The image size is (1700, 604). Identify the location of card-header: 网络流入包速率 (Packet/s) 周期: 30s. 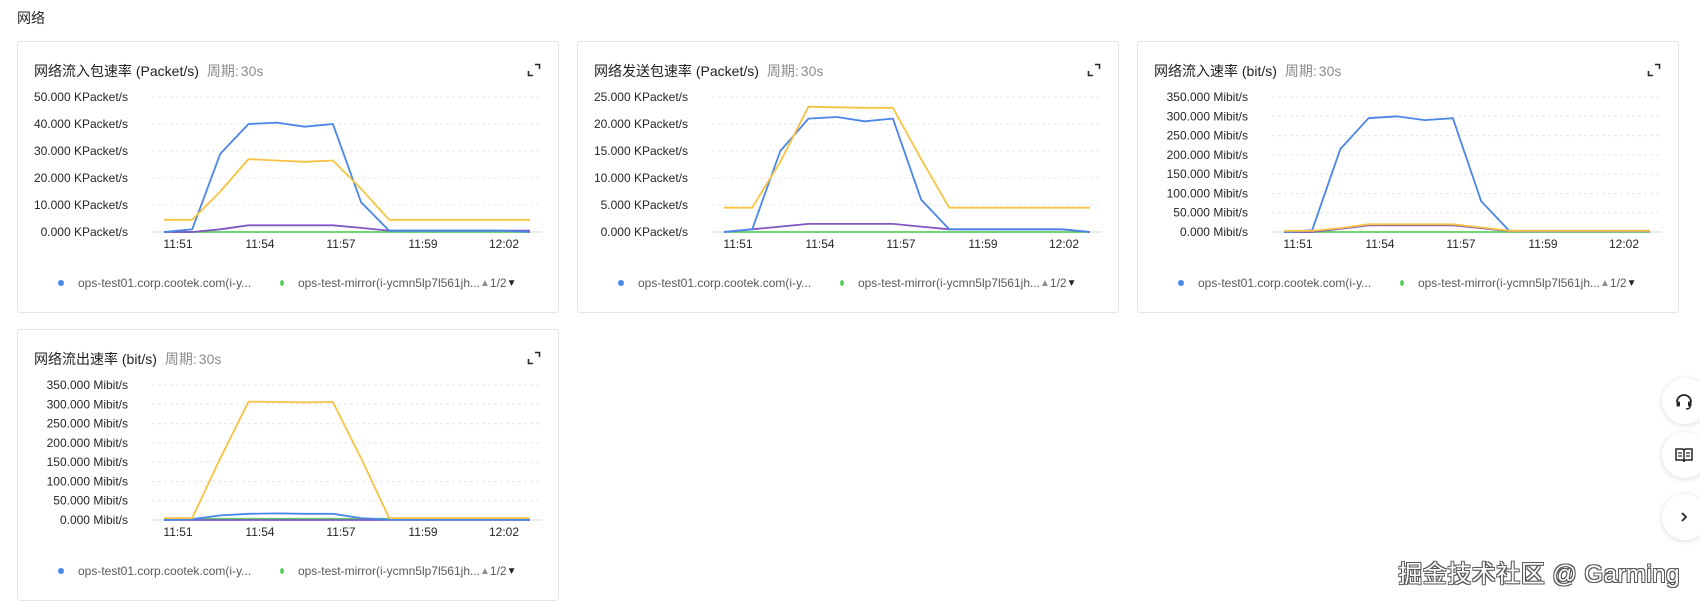
(288, 71).